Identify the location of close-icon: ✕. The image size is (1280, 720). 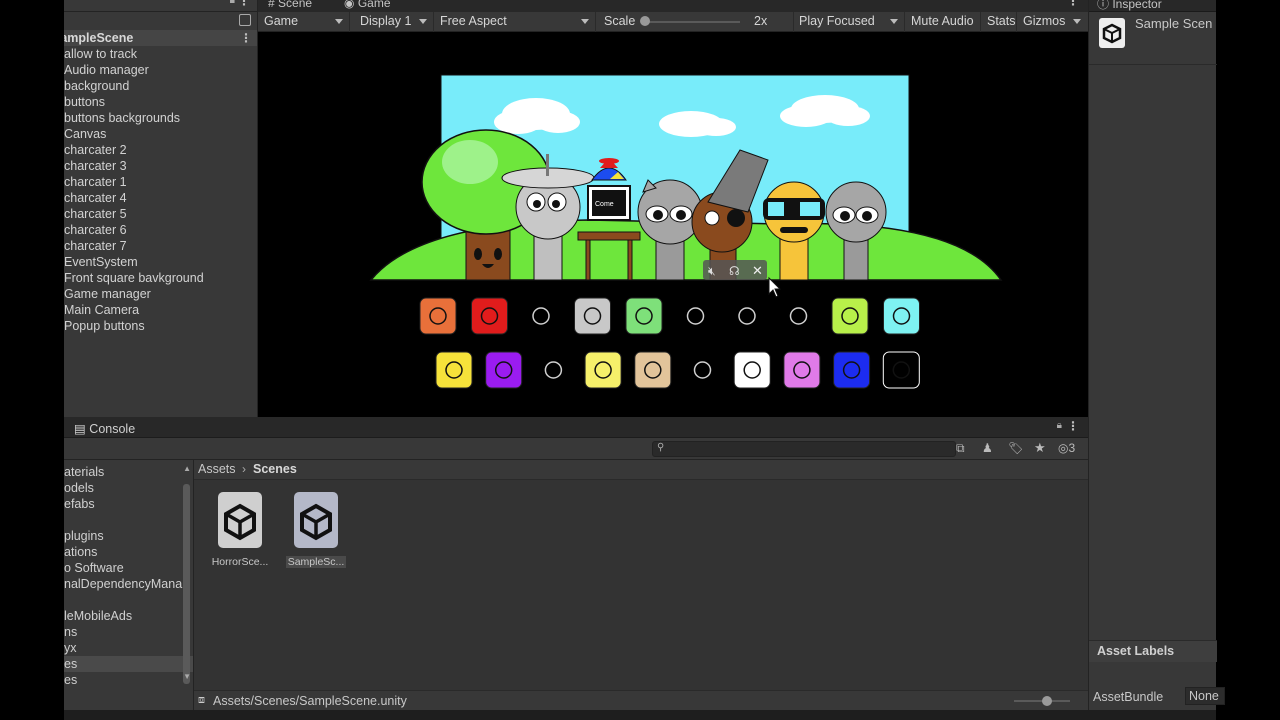
(757, 271).